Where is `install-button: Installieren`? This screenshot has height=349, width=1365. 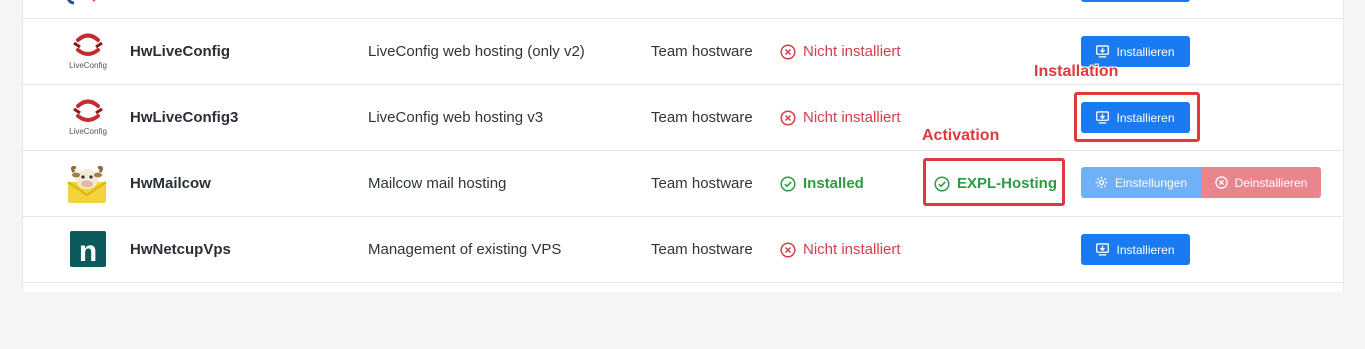
install-button: Installieren is located at coordinates (1135, 249).